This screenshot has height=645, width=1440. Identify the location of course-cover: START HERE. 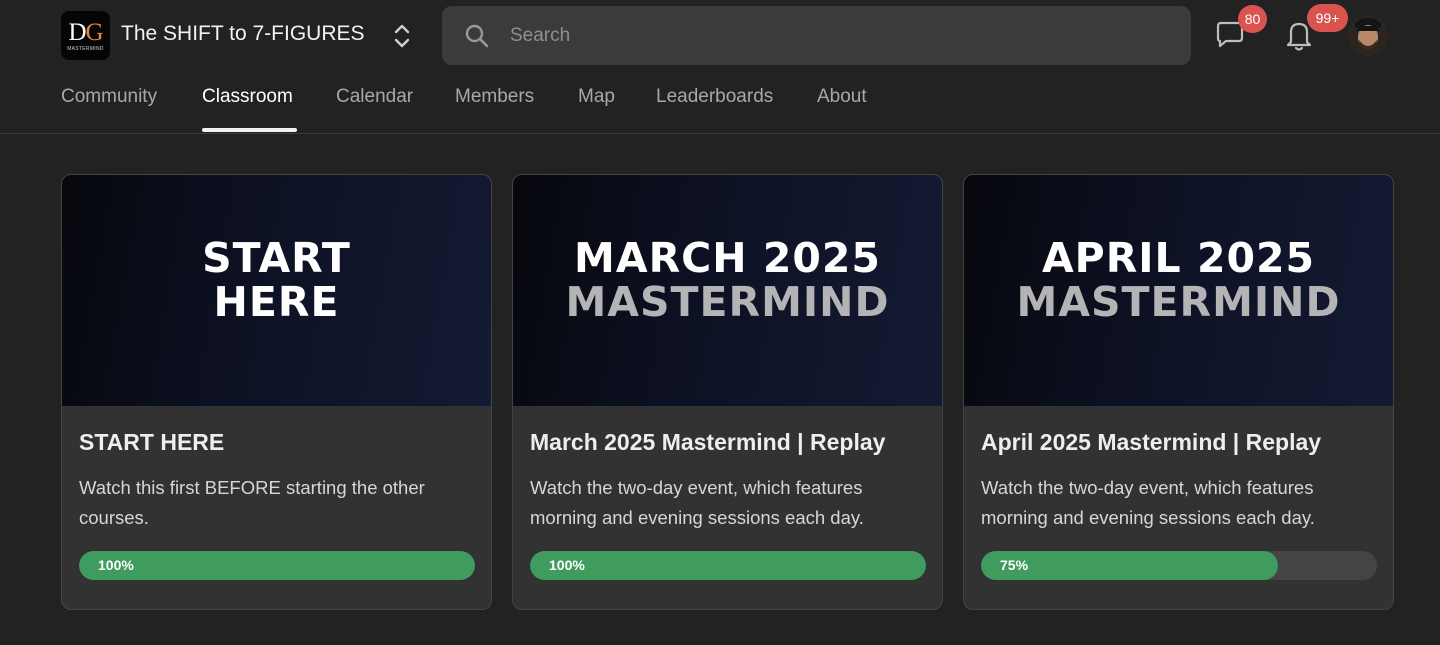
(276, 290).